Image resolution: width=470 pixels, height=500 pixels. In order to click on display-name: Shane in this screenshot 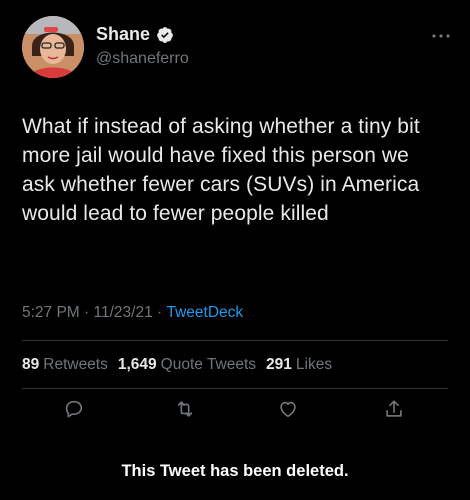, I will do `click(123, 34)`.